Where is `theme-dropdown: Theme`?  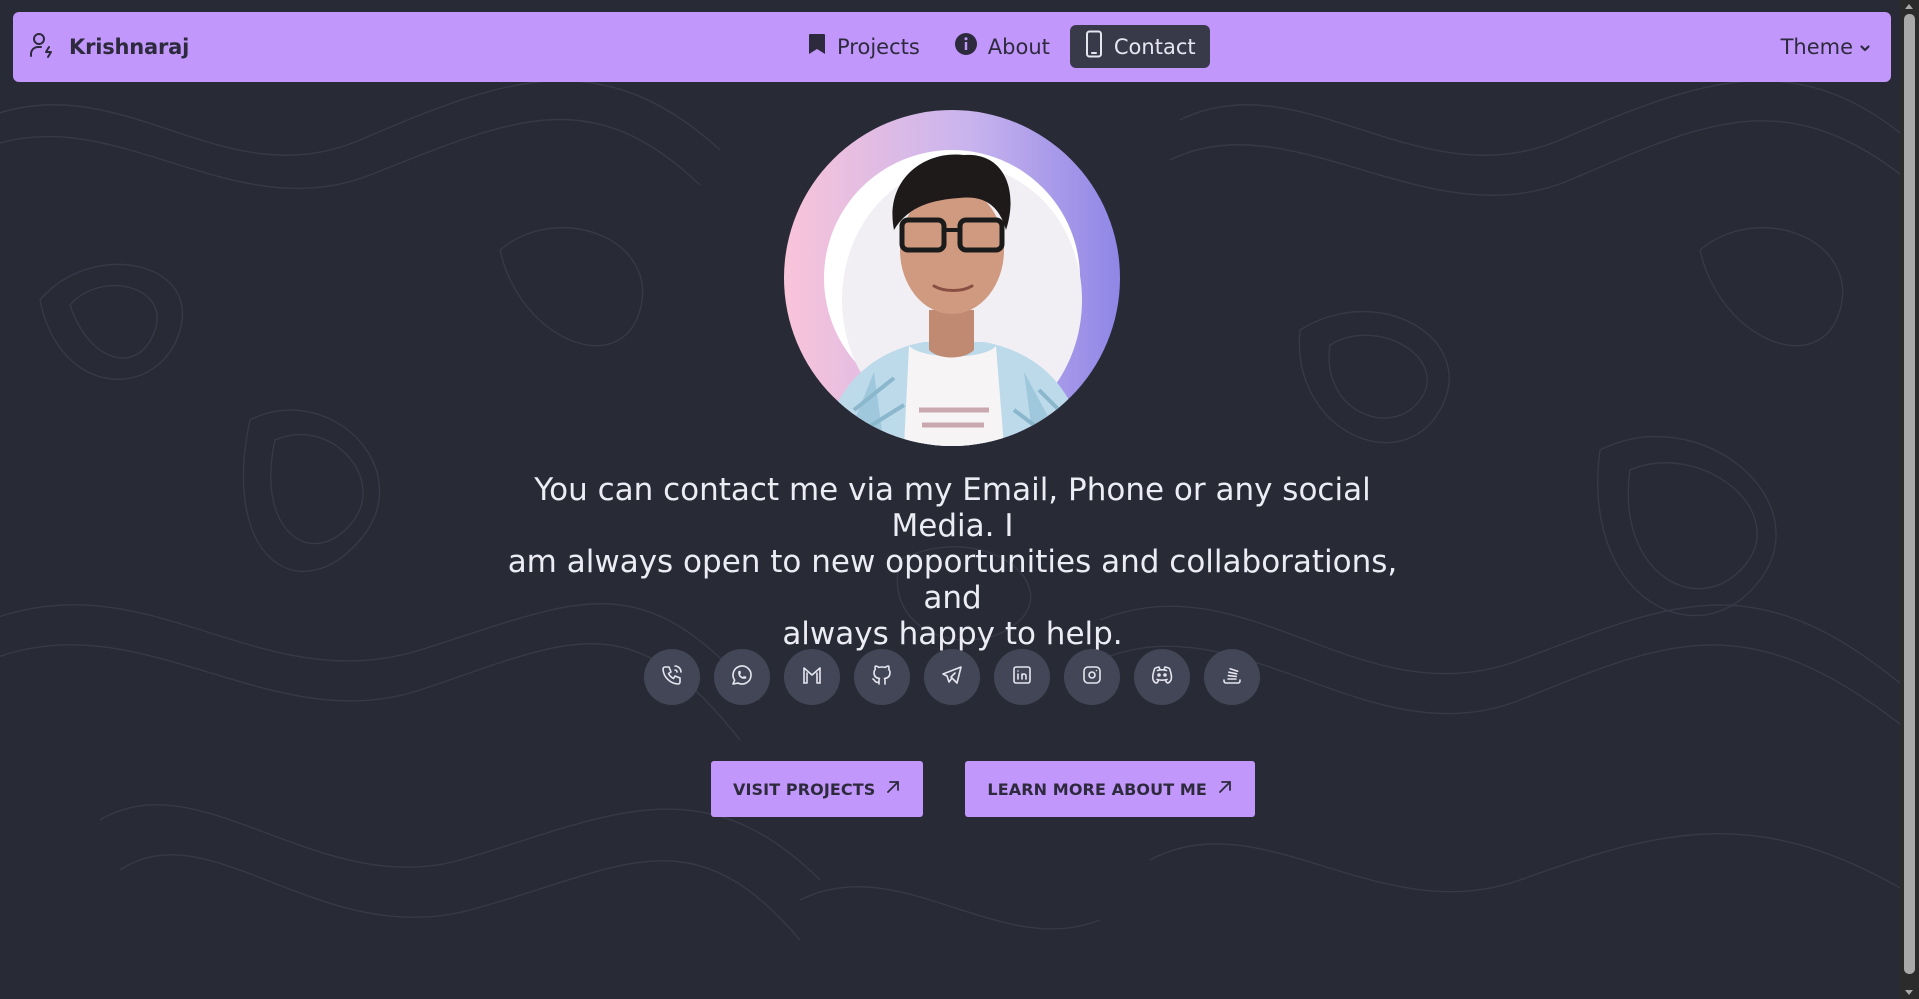 theme-dropdown: Theme is located at coordinates (1826, 47).